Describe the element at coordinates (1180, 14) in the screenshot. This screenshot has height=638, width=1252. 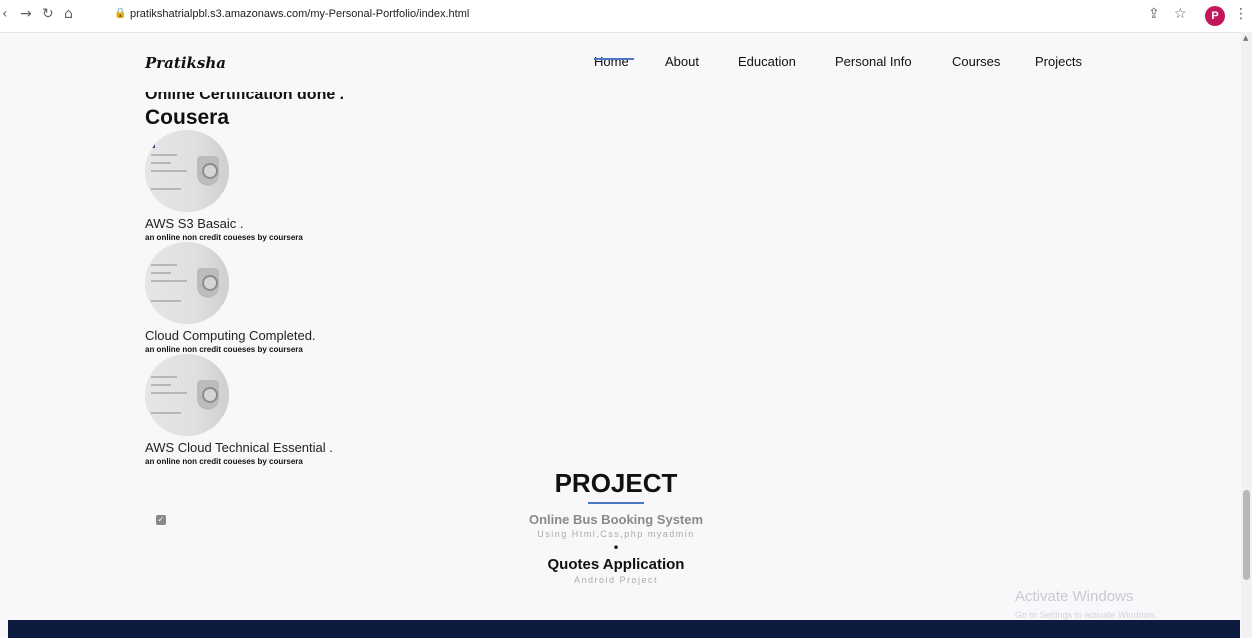
I see `bookmark-star-icon: ☆` at that location.